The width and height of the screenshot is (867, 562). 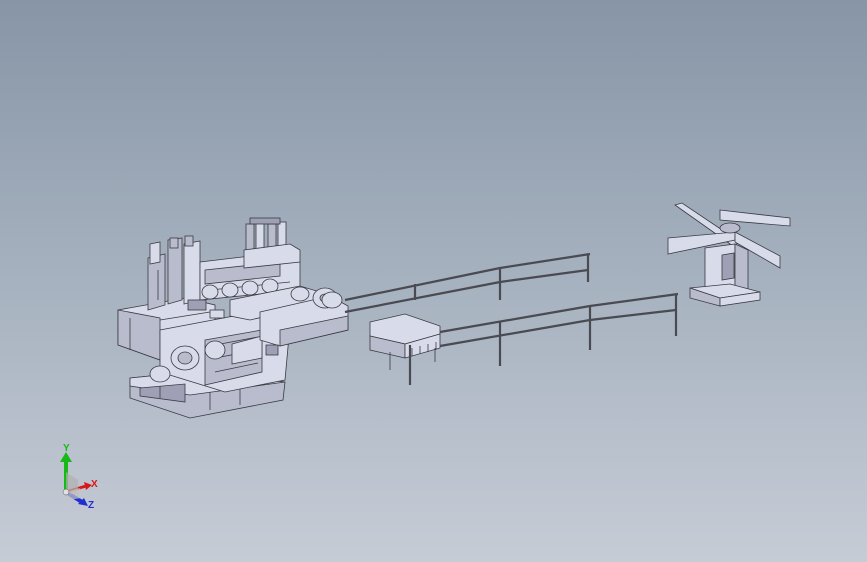 What do you see at coordinates (94, 484) in the screenshot?
I see `triad-x-label: X` at bounding box center [94, 484].